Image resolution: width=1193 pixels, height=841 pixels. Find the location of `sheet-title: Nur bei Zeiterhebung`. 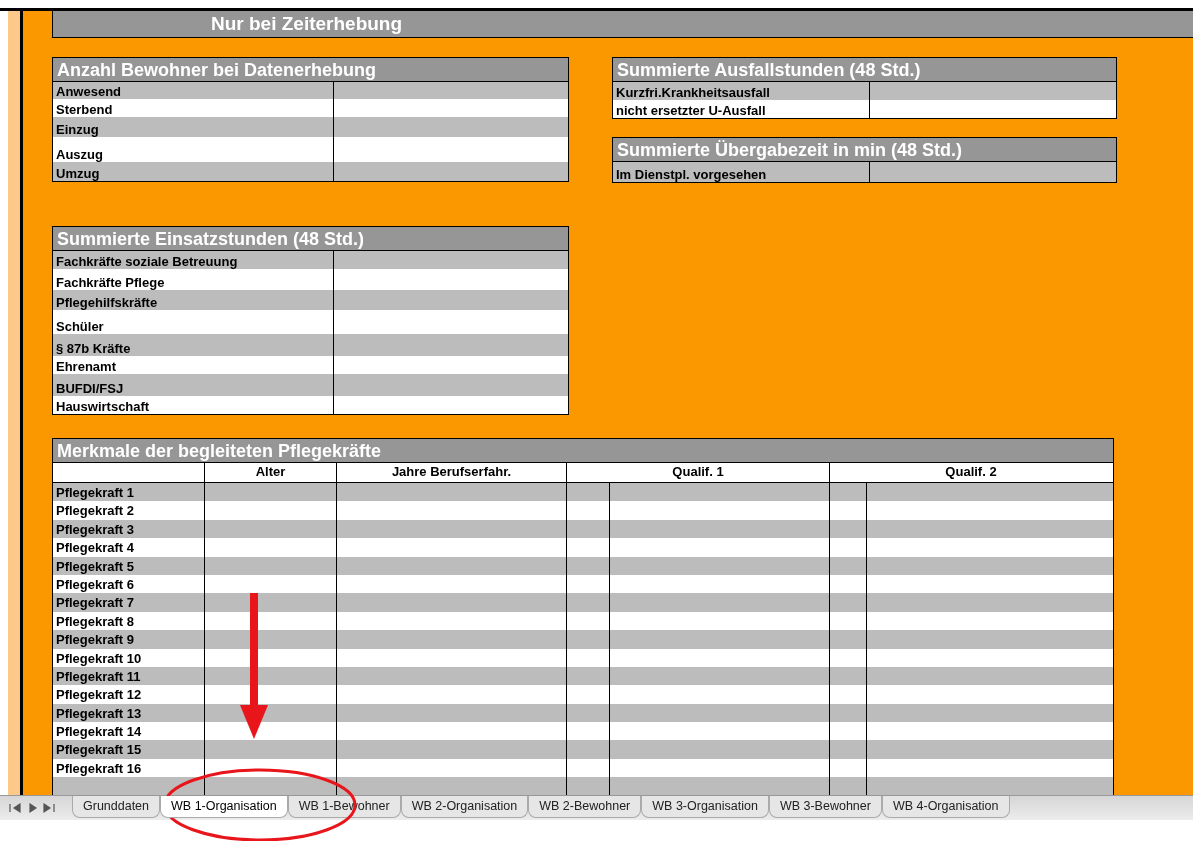

sheet-title: Nur bei Zeiterhebung is located at coordinates (622, 24).